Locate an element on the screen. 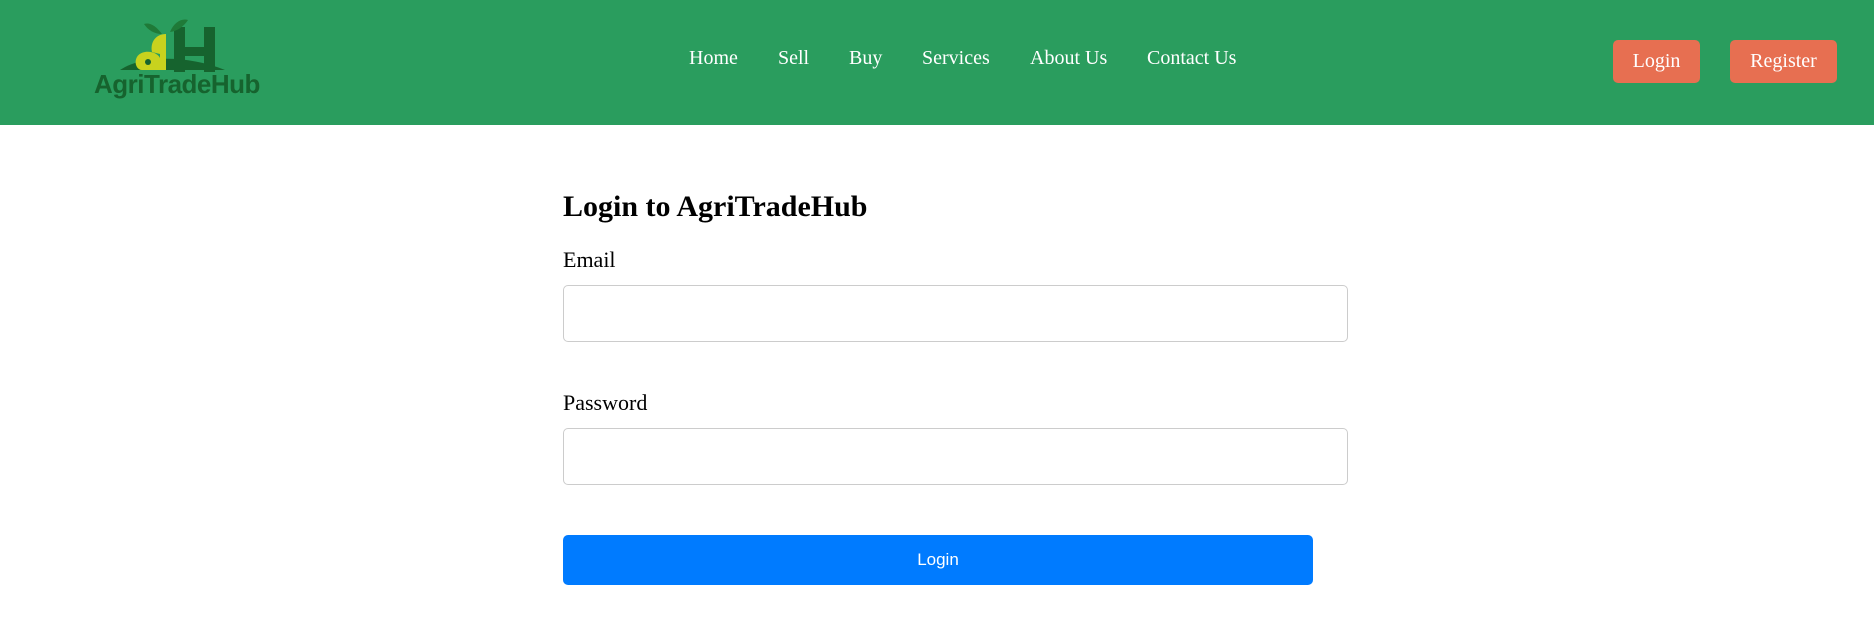 This screenshot has width=1874, height=623. nav-buy-link: Buy is located at coordinates (865, 58).